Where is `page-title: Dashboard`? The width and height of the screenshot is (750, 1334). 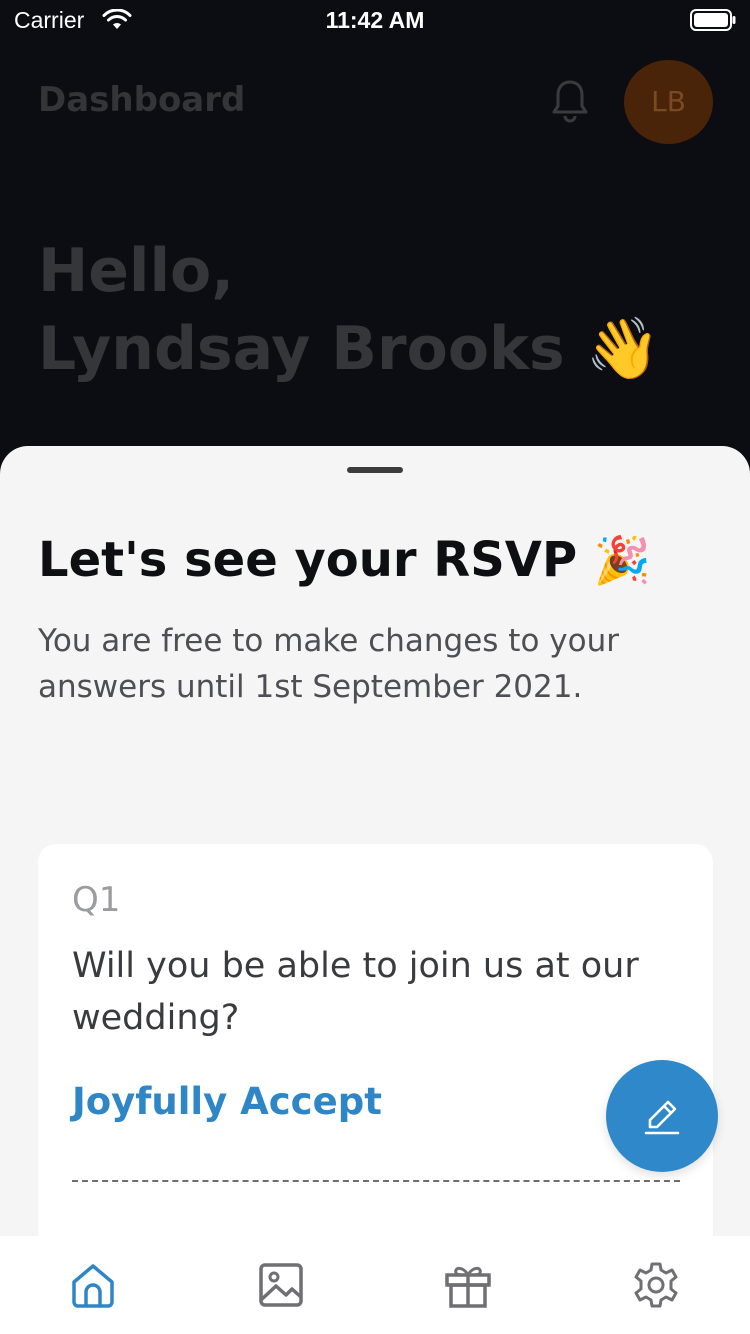
page-title: Dashboard is located at coordinates (142, 100).